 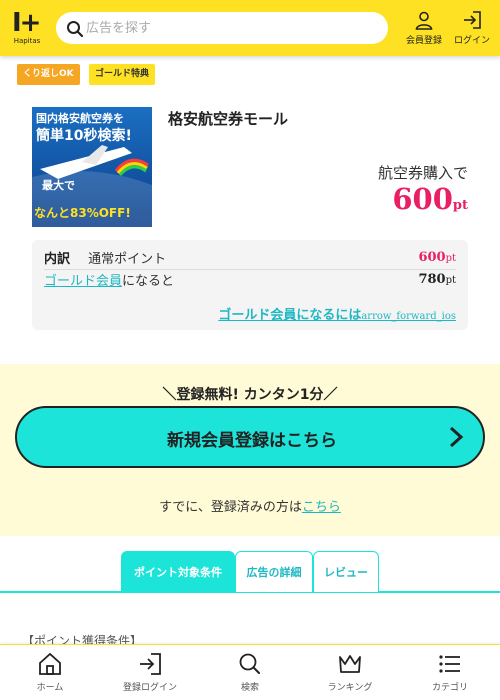 I want to click on ad-banner-image: 国内格安航空券を 簡単10秒検索! 最大で なんと83%OFF!, so click(x=92, y=167).